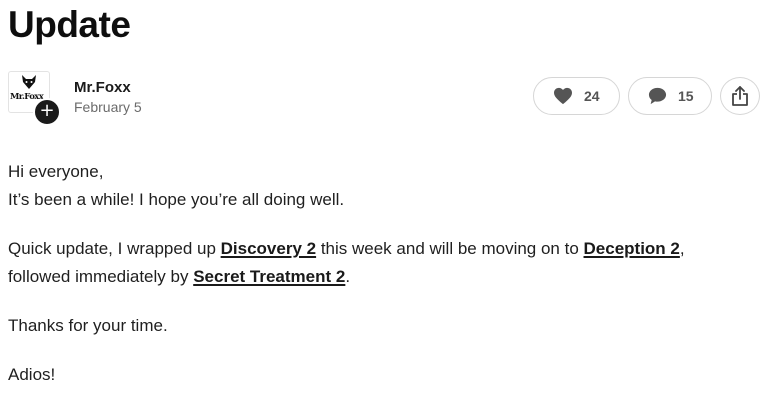  Describe the element at coordinates (686, 96) in the screenshot. I see `comment-count: 15` at that location.